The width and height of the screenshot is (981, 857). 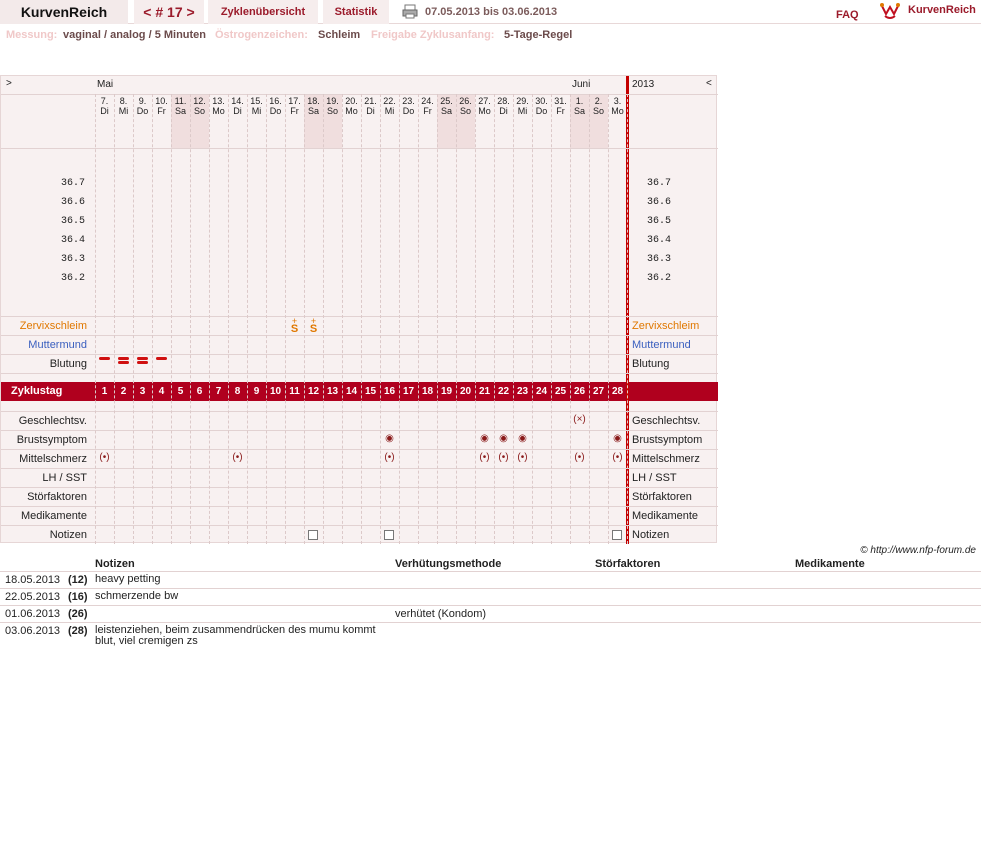 What do you see at coordinates (142, 101) in the screenshot?
I see `day-date: 9.` at bounding box center [142, 101].